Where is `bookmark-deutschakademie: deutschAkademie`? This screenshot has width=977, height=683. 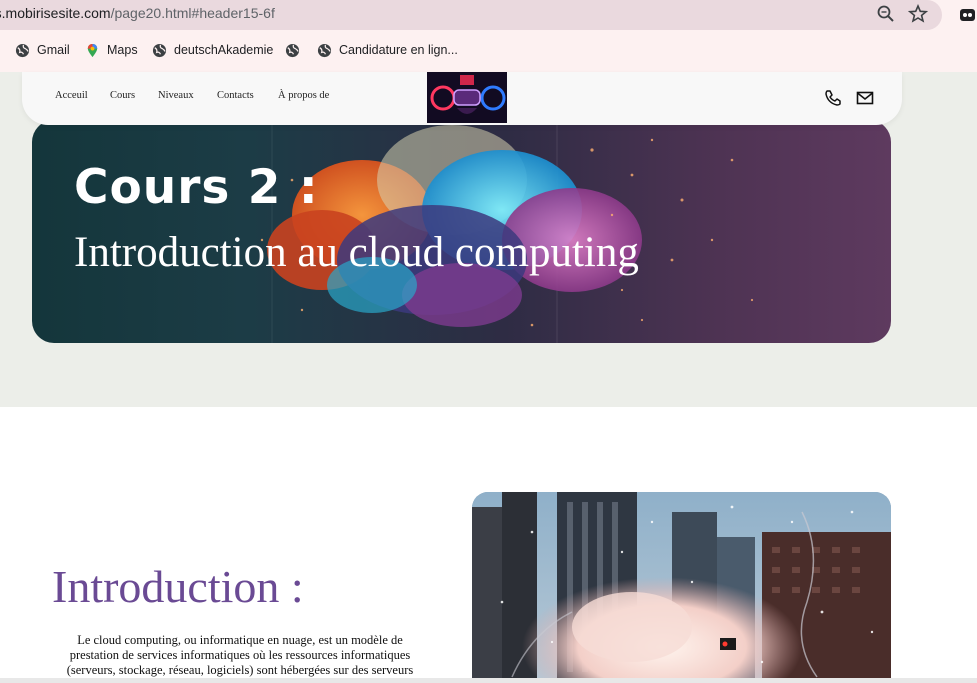 bookmark-deutschakademie: deutschAkademie is located at coordinates (212, 50).